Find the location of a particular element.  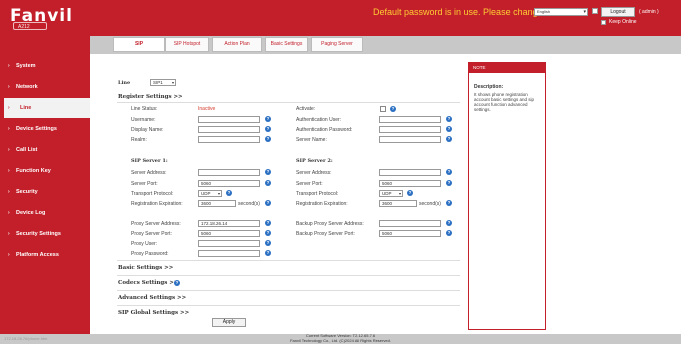

sip2-transport-select: UDP ▾ is located at coordinates (391, 193).